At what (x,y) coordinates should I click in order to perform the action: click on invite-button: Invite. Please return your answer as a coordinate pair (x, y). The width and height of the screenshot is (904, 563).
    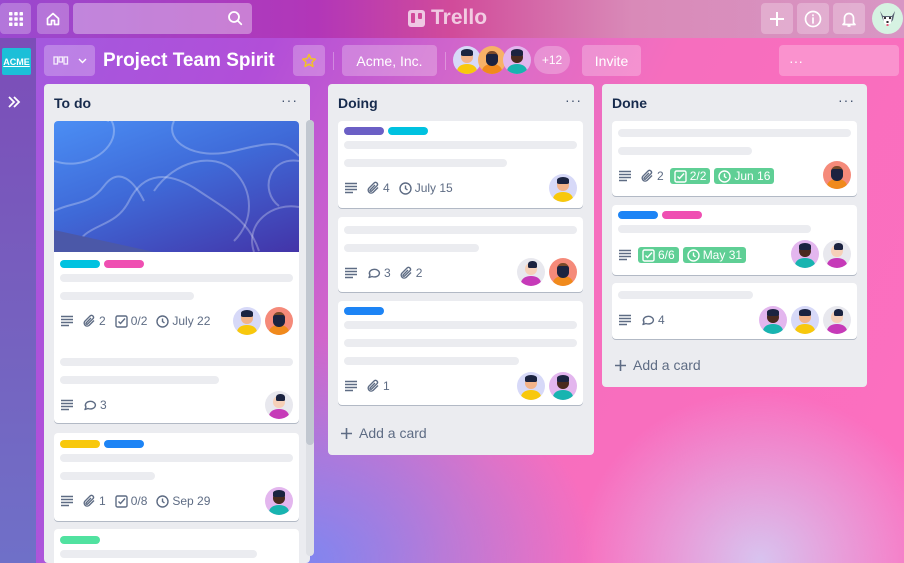
    Looking at the image, I should click on (611, 60).